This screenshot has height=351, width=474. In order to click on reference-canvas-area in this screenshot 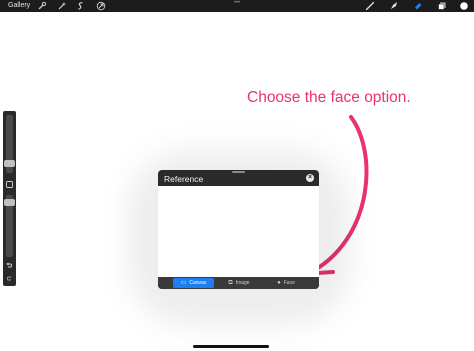, I will do `click(238, 231)`.